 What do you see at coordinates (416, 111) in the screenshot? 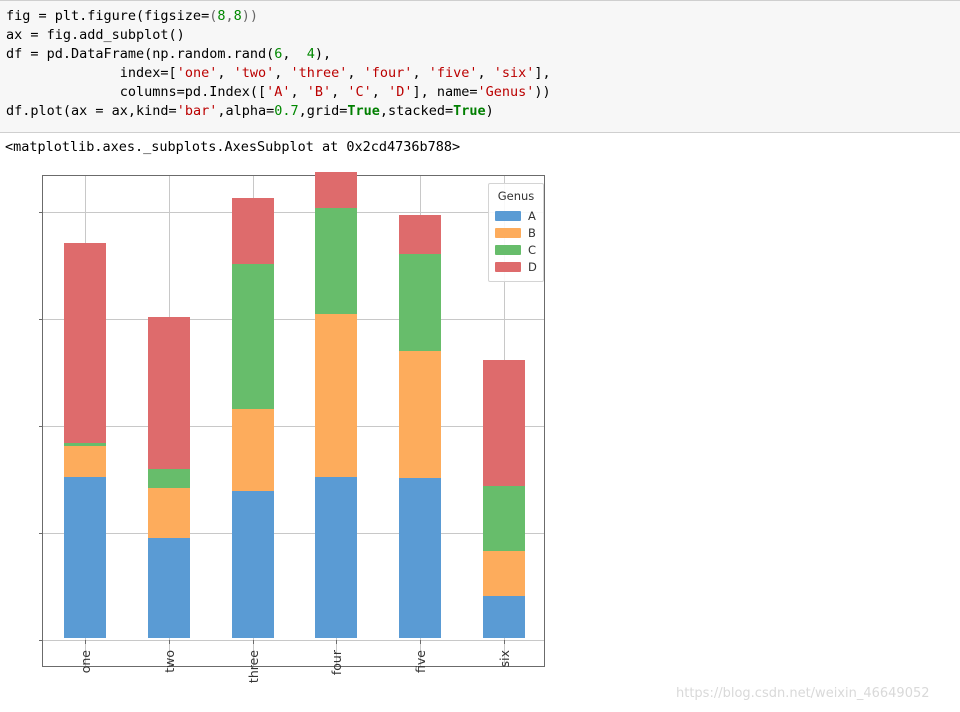
I see `code-token: ,stacked=` at bounding box center [416, 111].